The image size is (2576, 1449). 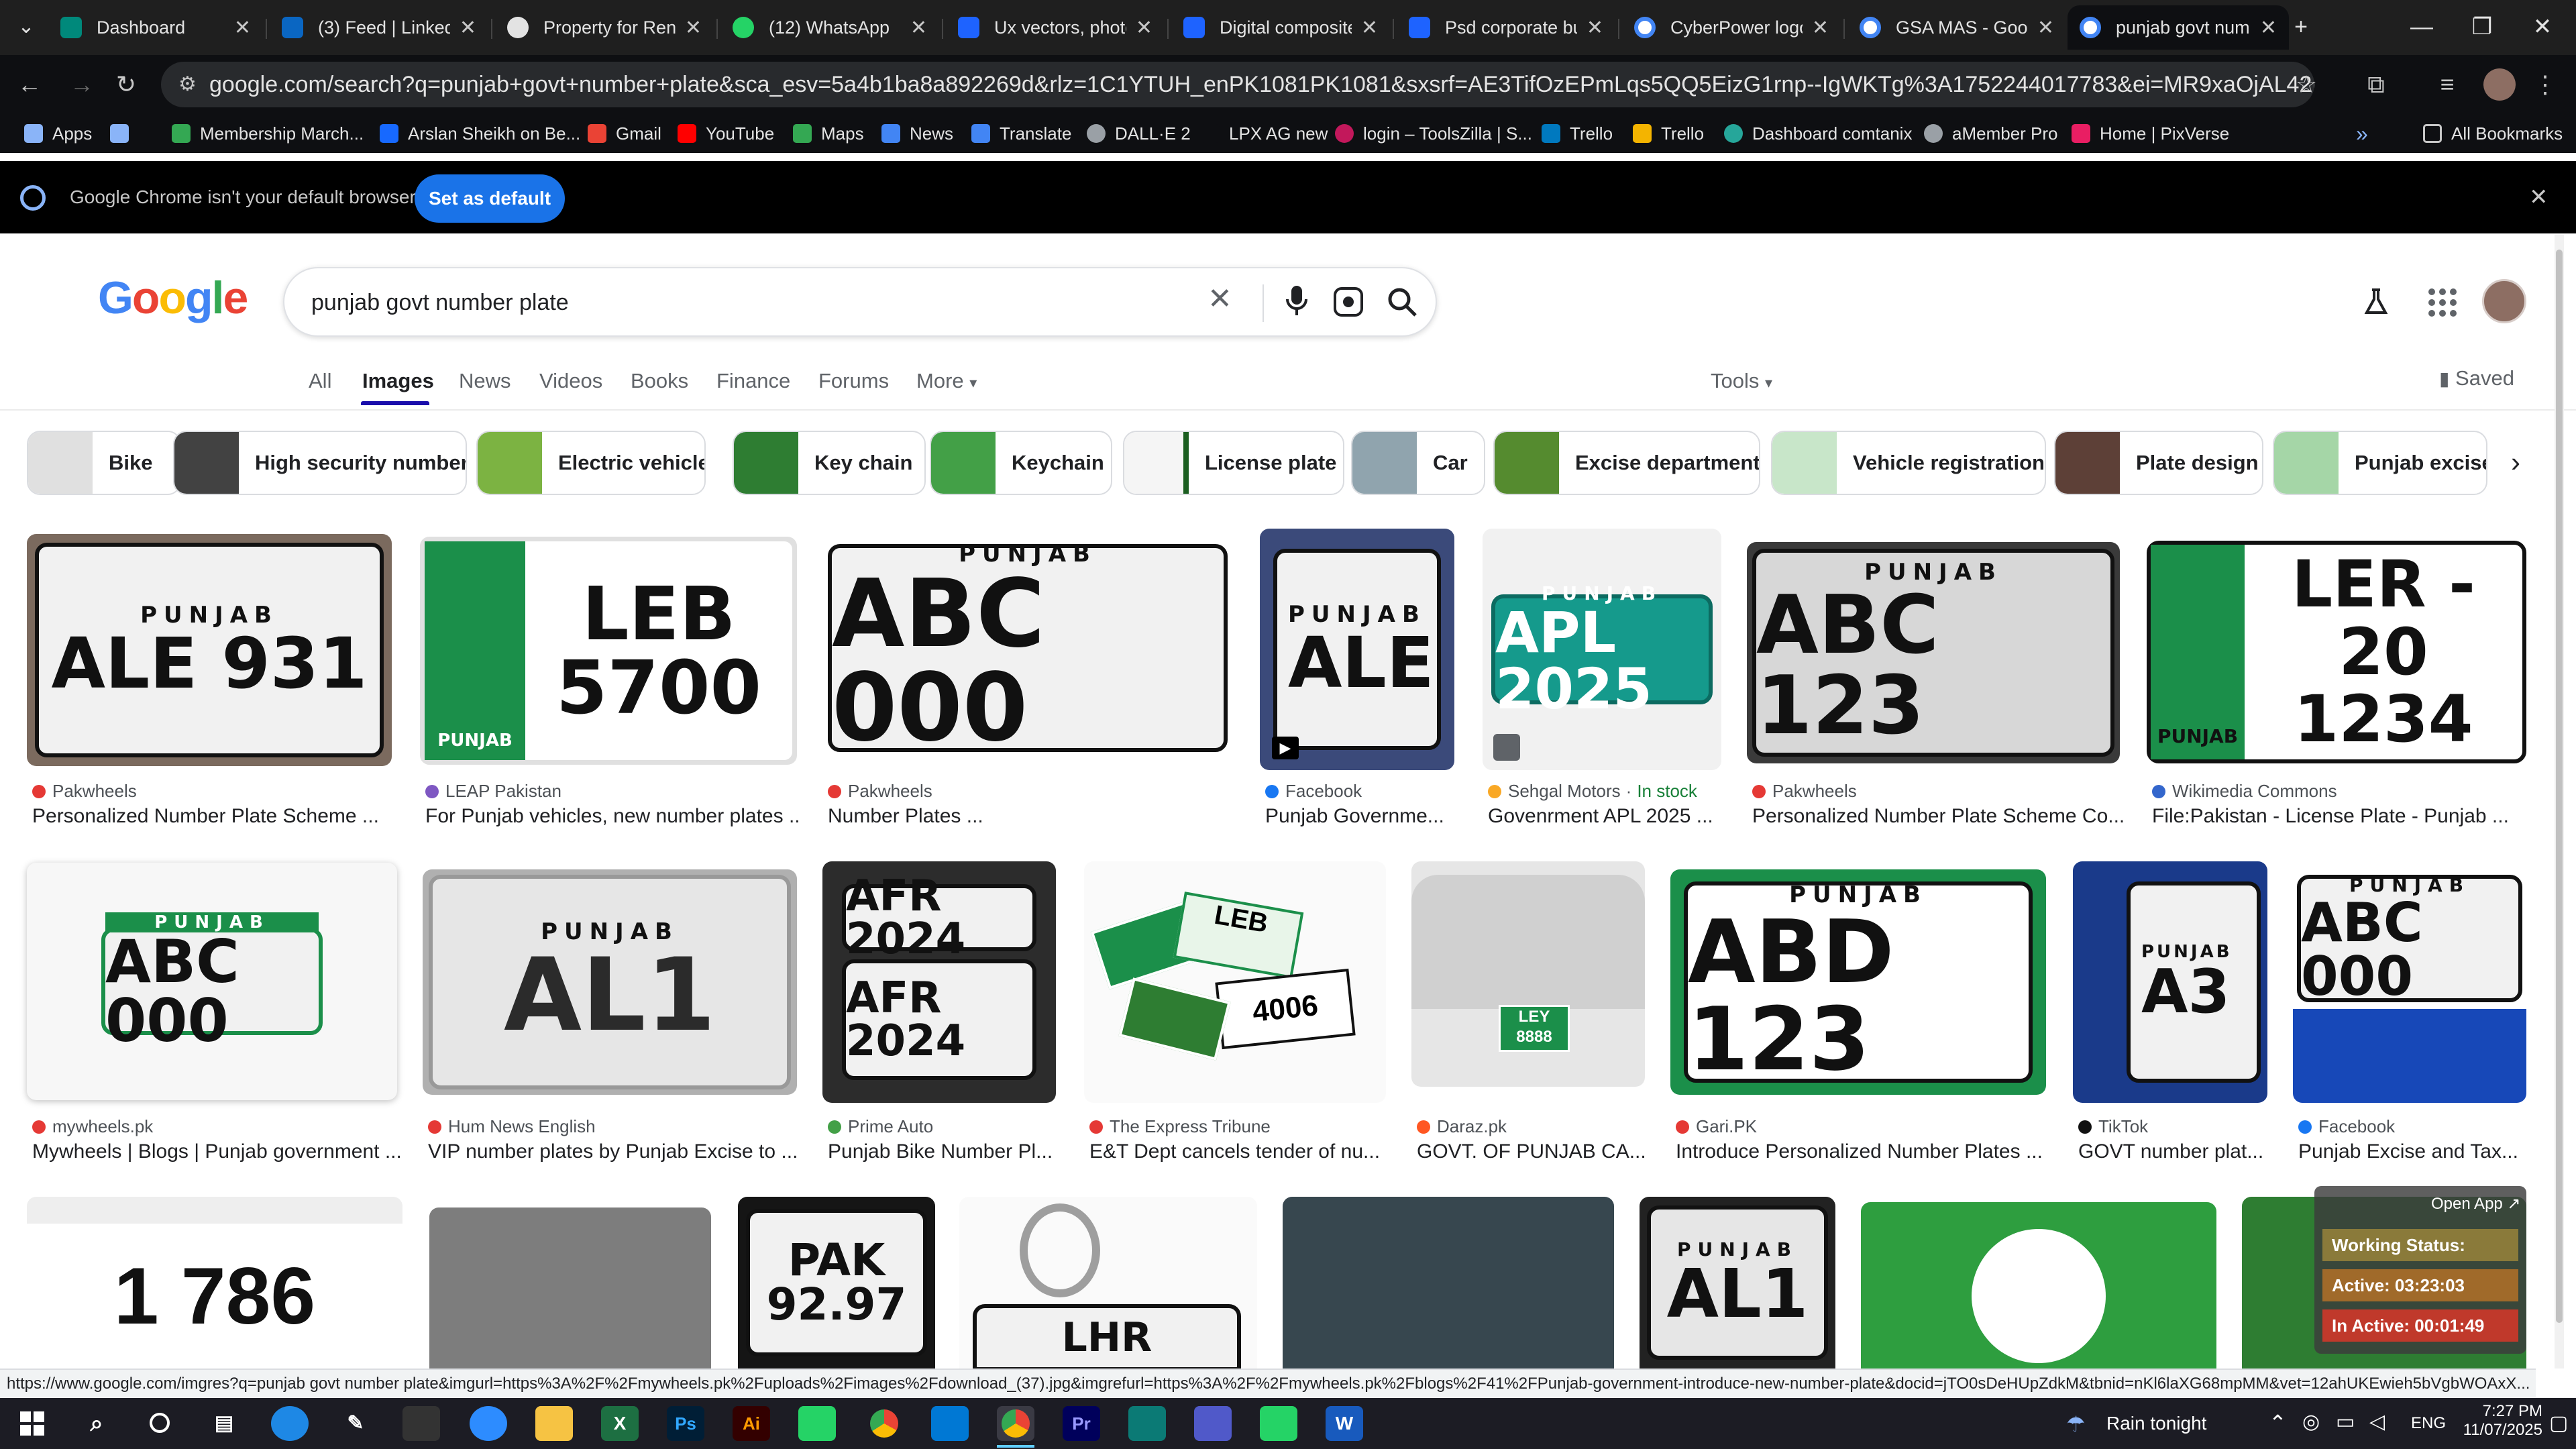 What do you see at coordinates (1220, 299) in the screenshot?
I see `clear-search-icon: ✕` at bounding box center [1220, 299].